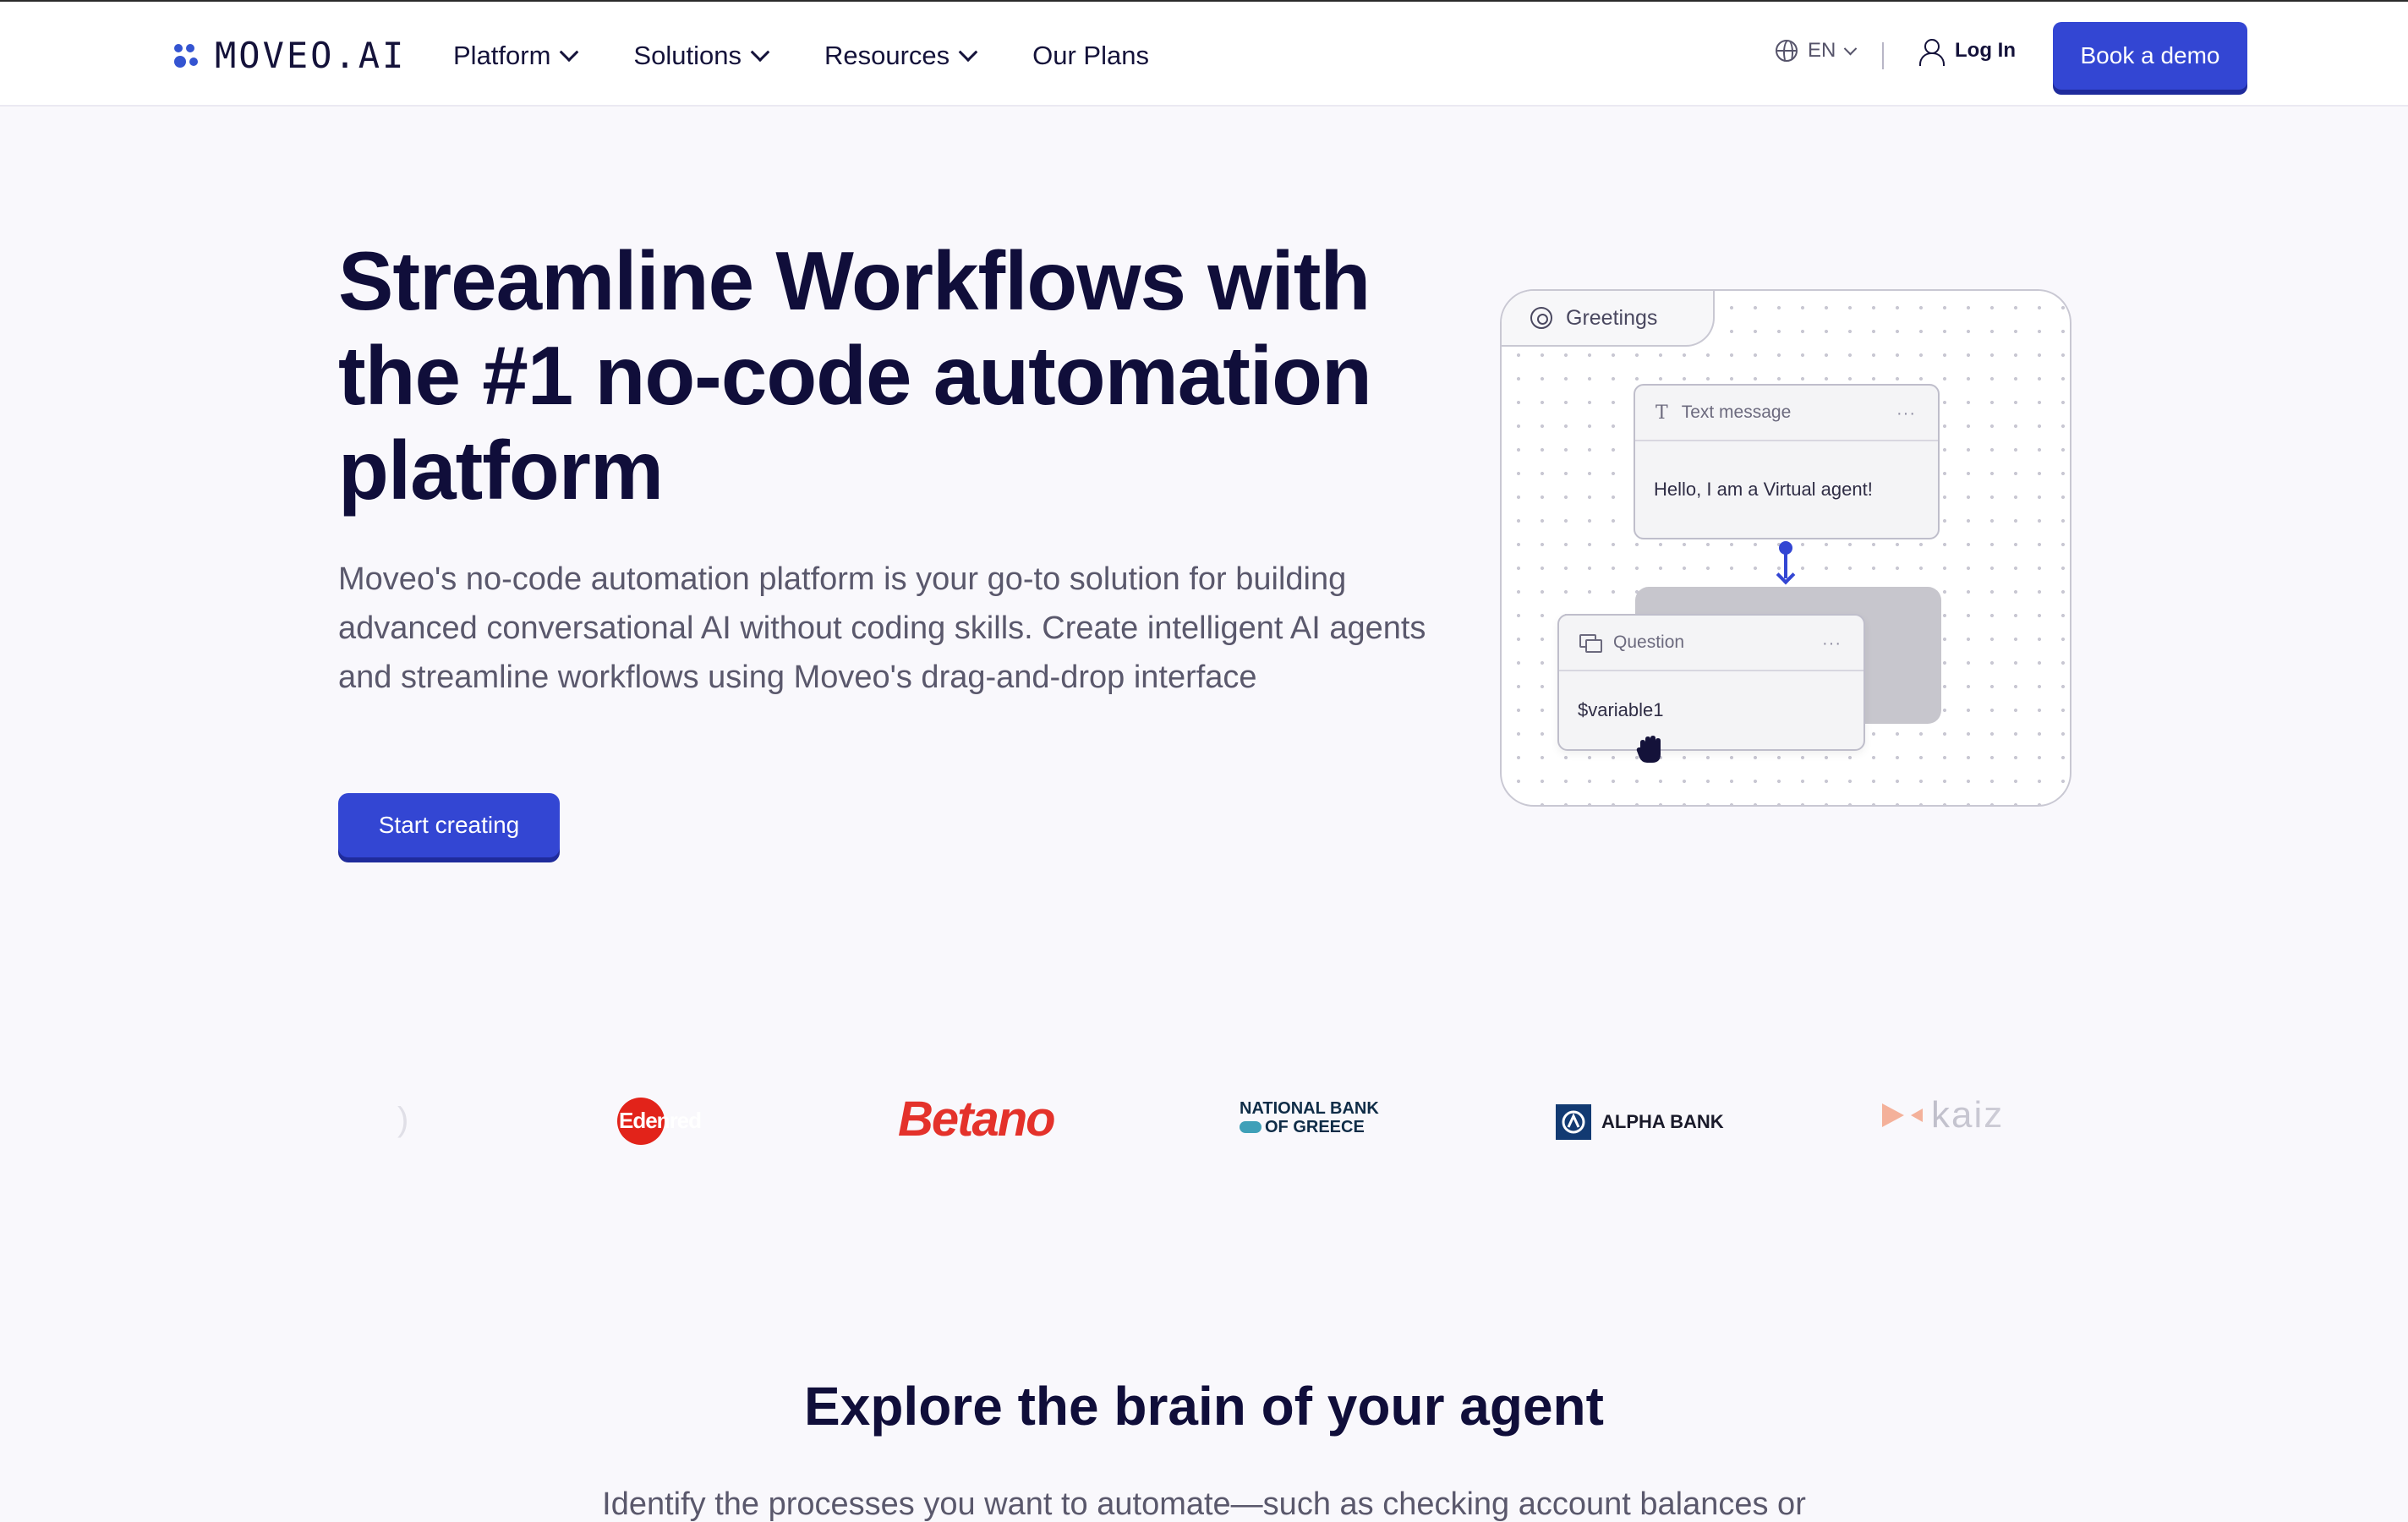 This screenshot has width=2408, height=1522. I want to click on question-node: Question ··· $variable1, so click(1711, 682).